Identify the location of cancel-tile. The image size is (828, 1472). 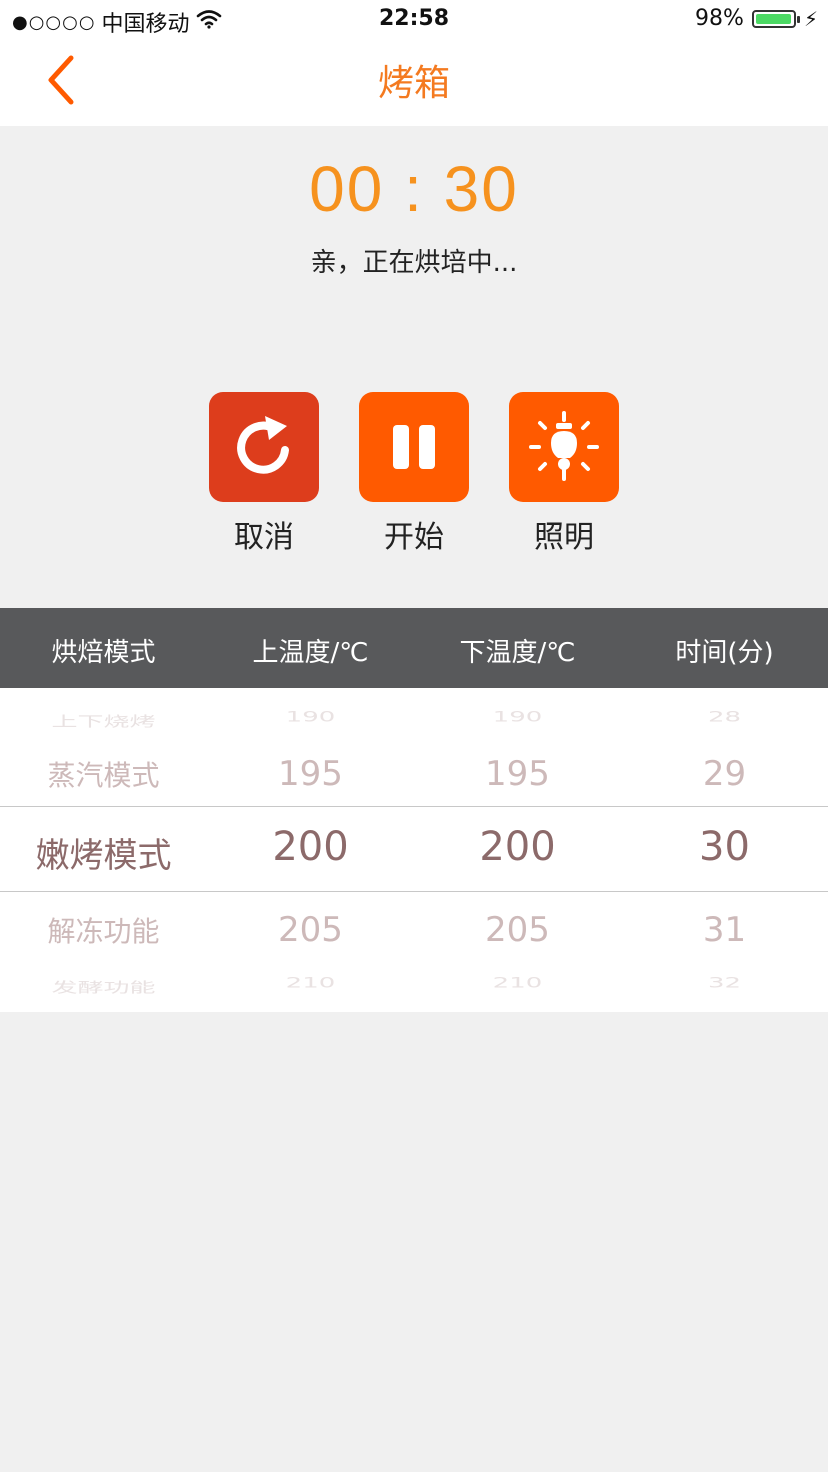
(264, 447).